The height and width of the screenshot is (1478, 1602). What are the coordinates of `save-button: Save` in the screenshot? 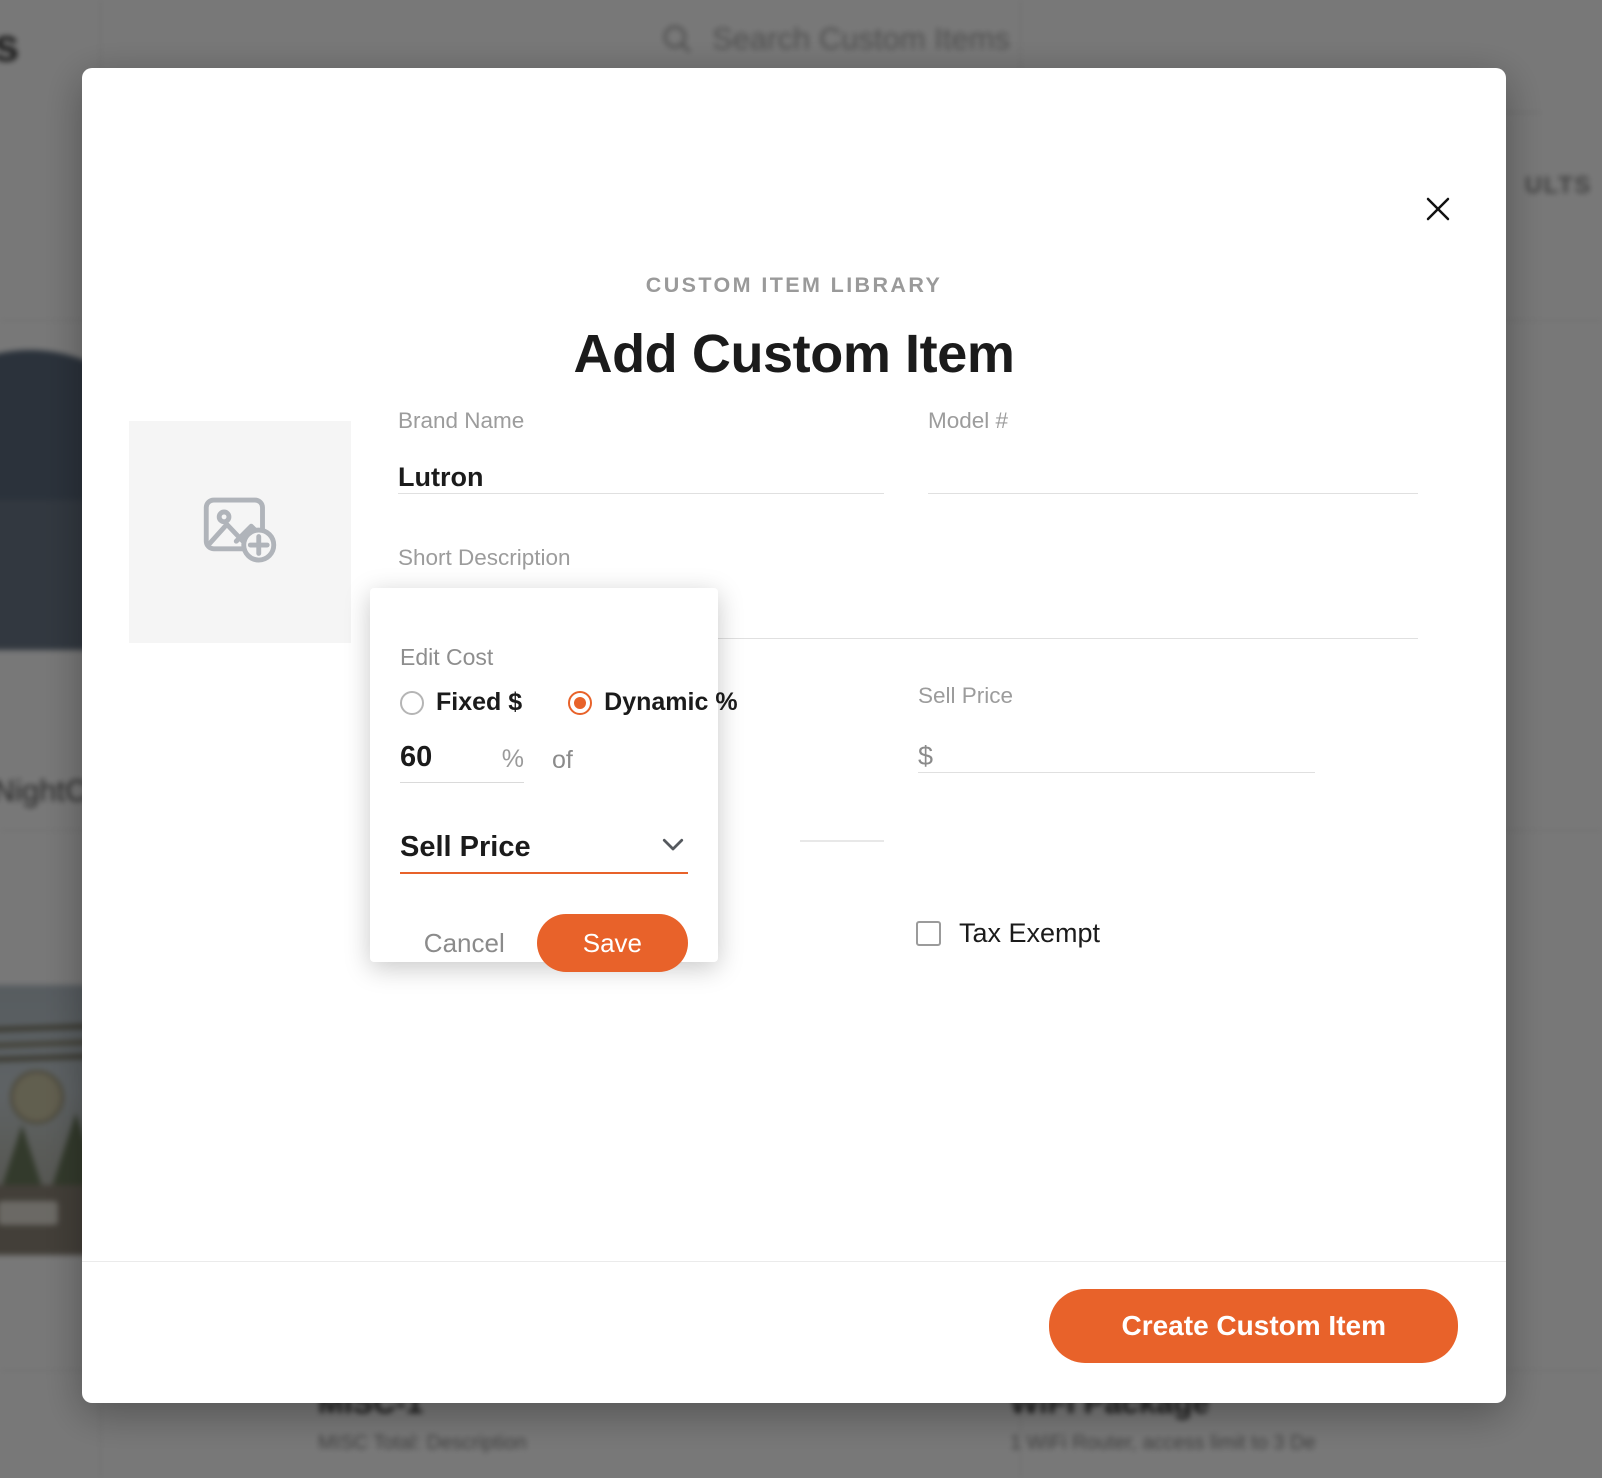 It's located at (612, 943).